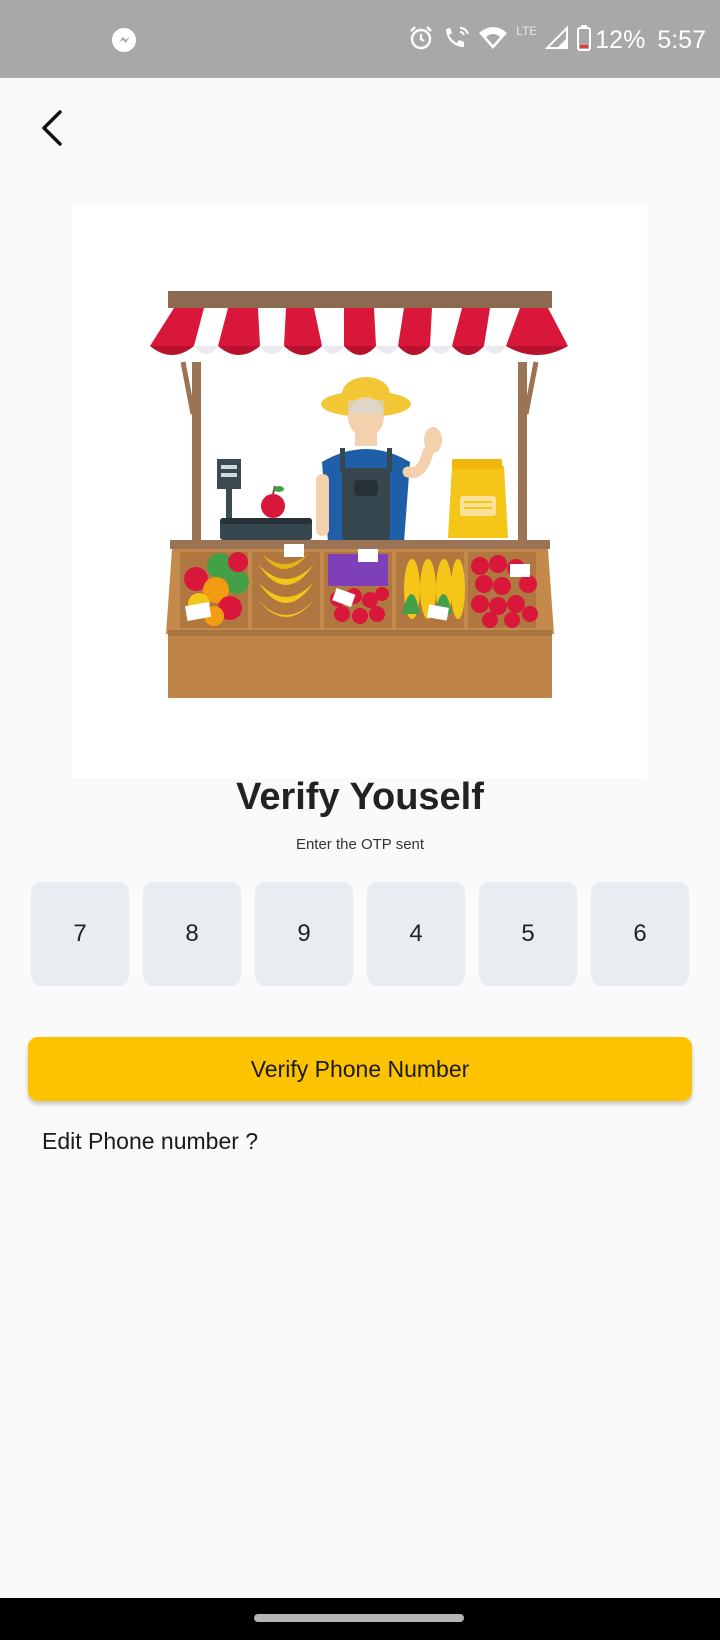  I want to click on back-arrow-icon, so click(52, 128).